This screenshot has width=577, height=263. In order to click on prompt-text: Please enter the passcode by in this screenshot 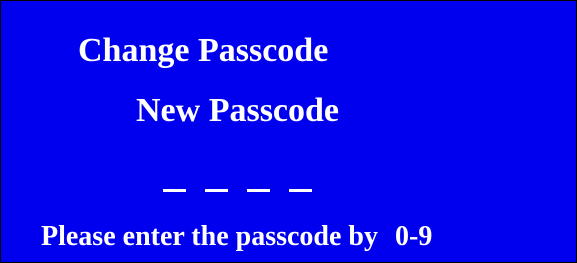, I will do `click(209, 236)`.